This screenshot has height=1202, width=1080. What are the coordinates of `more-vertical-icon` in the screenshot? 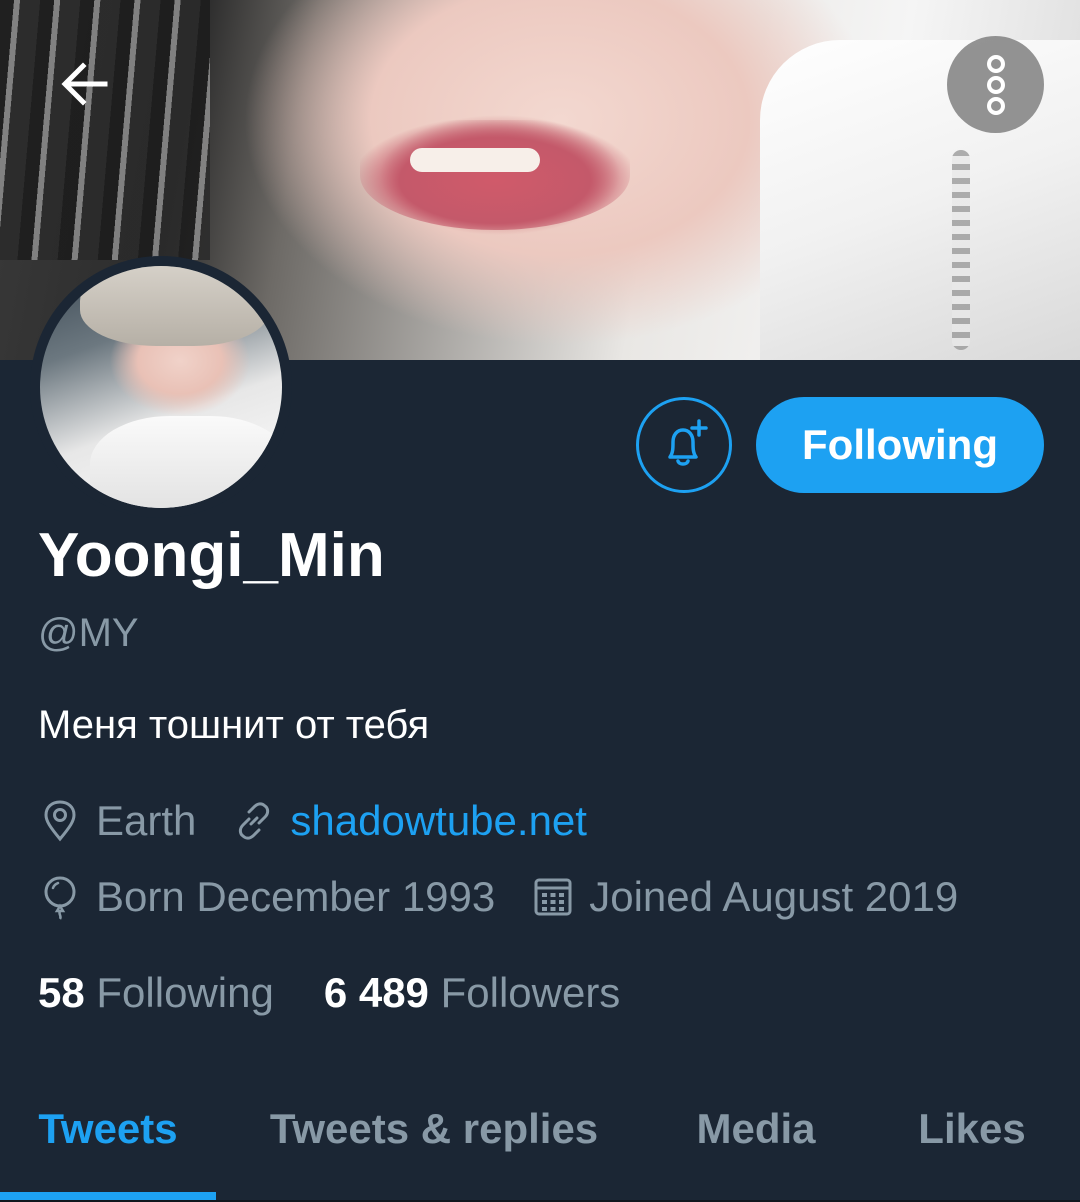 It's located at (995, 84).